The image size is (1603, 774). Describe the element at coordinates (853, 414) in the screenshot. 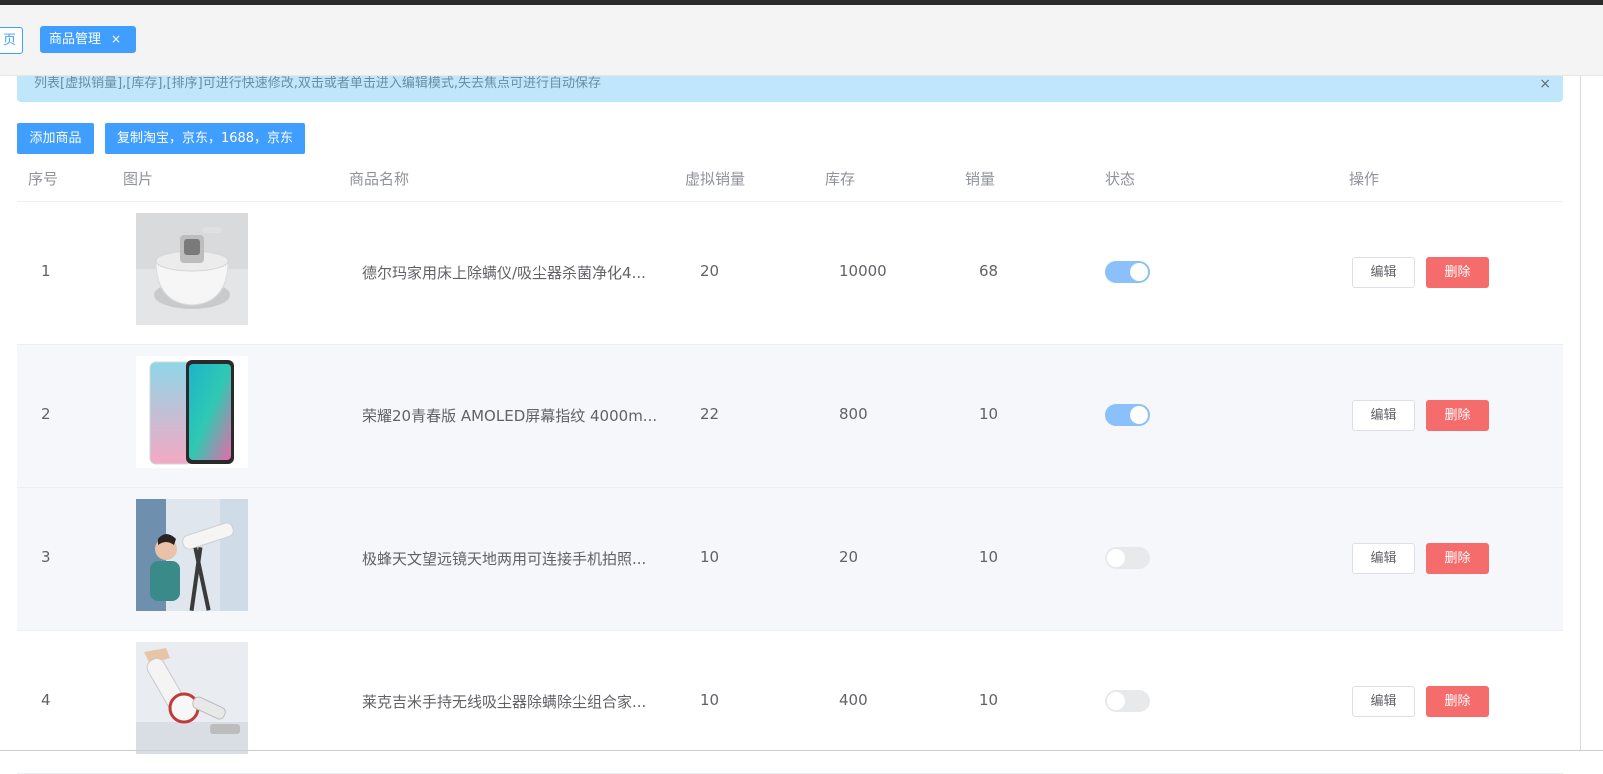

I see `cell-stock: 800` at that location.